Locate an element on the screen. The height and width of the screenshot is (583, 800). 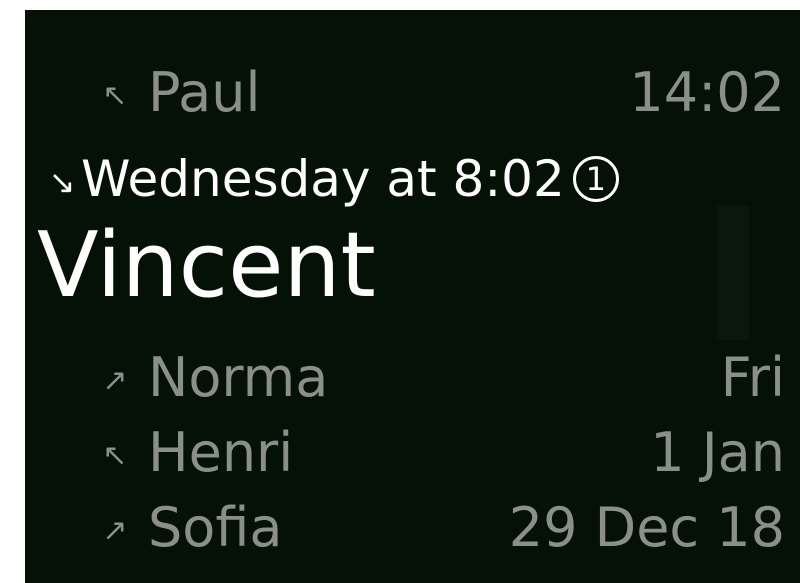
caller-name: Paul is located at coordinates (204, 92).